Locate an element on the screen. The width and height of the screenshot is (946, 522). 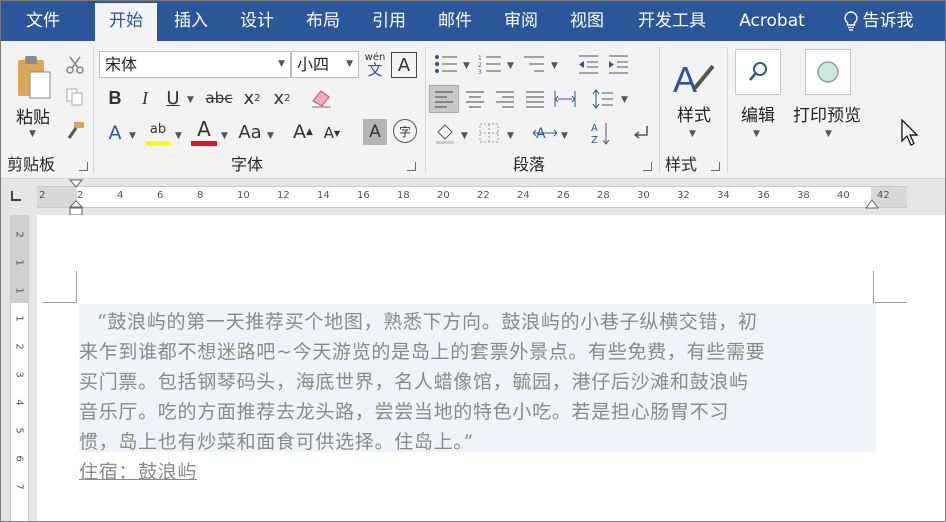
bullets-button is located at coordinates (446, 64).